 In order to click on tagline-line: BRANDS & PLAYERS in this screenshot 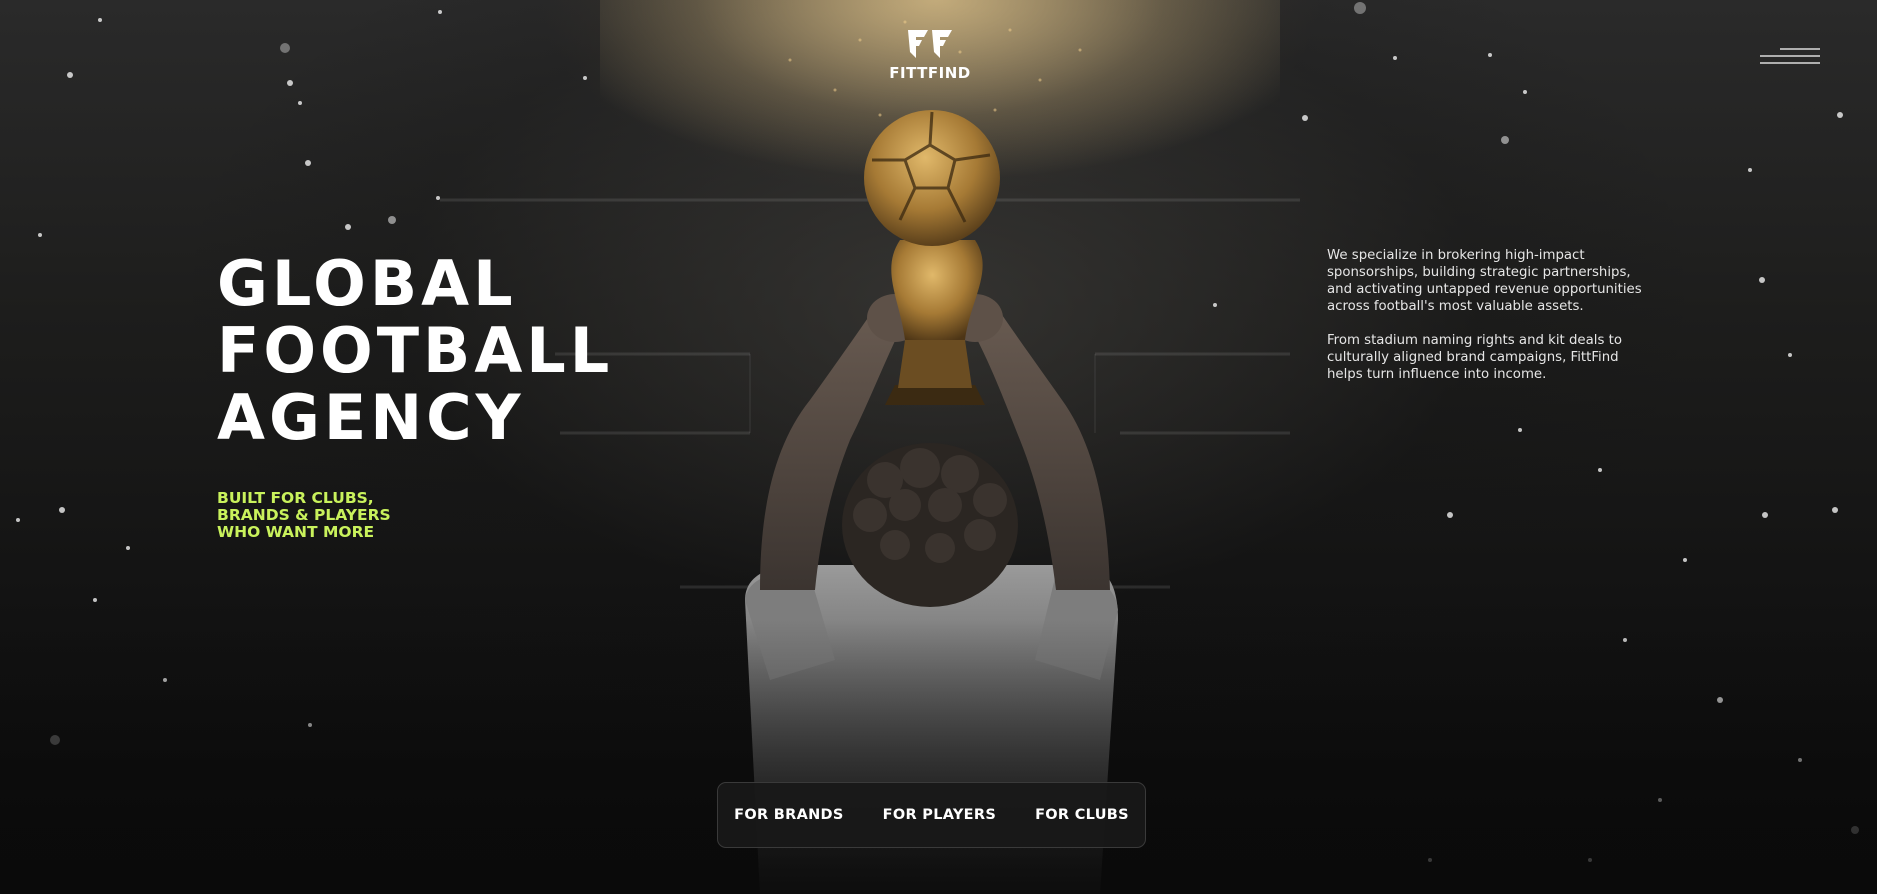, I will do `click(304, 515)`.